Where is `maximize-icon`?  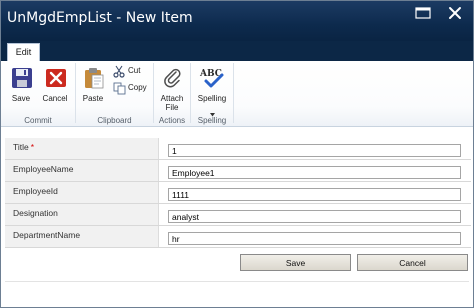 maximize-icon is located at coordinates (423, 13).